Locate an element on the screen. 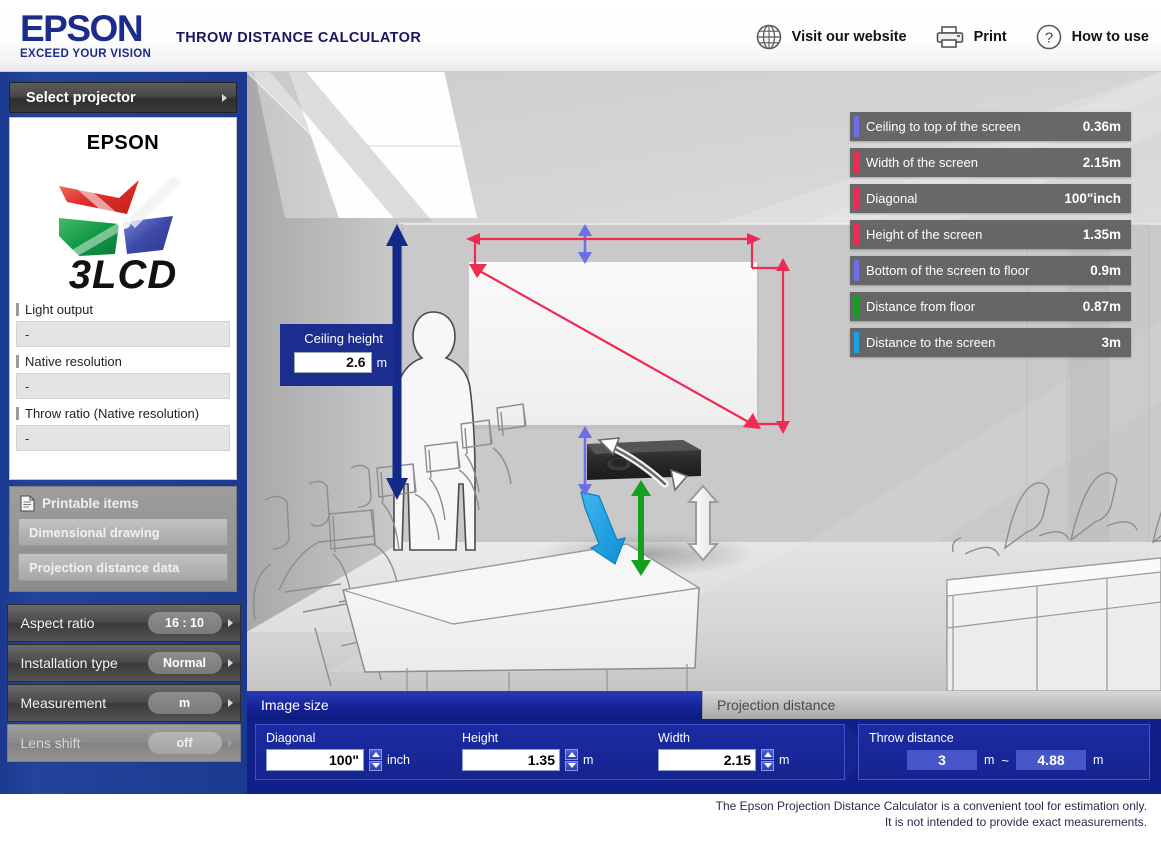 This screenshot has height=843, width=1161. globe-icon is located at coordinates (768, 37).